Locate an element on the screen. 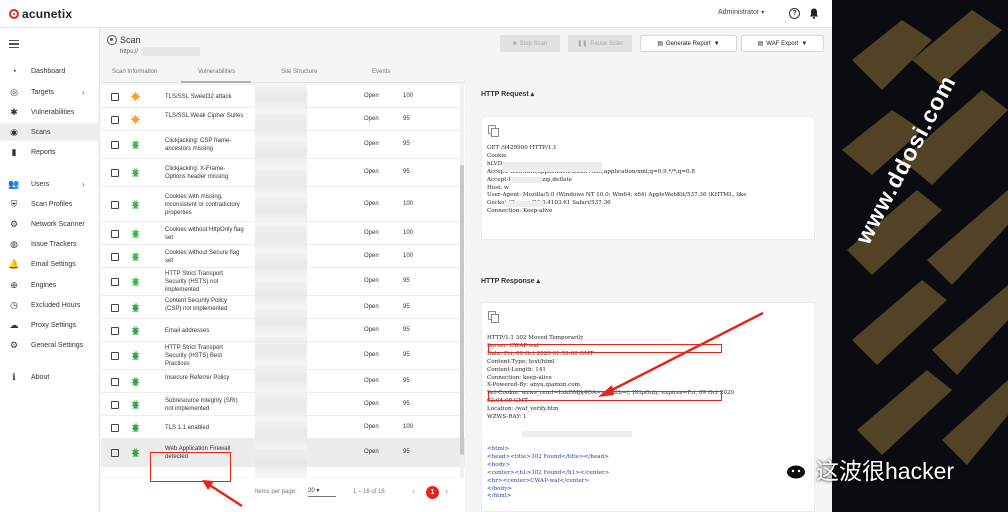  sidebar-item-network-scanner: ⚙ Network Scanner is located at coordinates (50, 224).